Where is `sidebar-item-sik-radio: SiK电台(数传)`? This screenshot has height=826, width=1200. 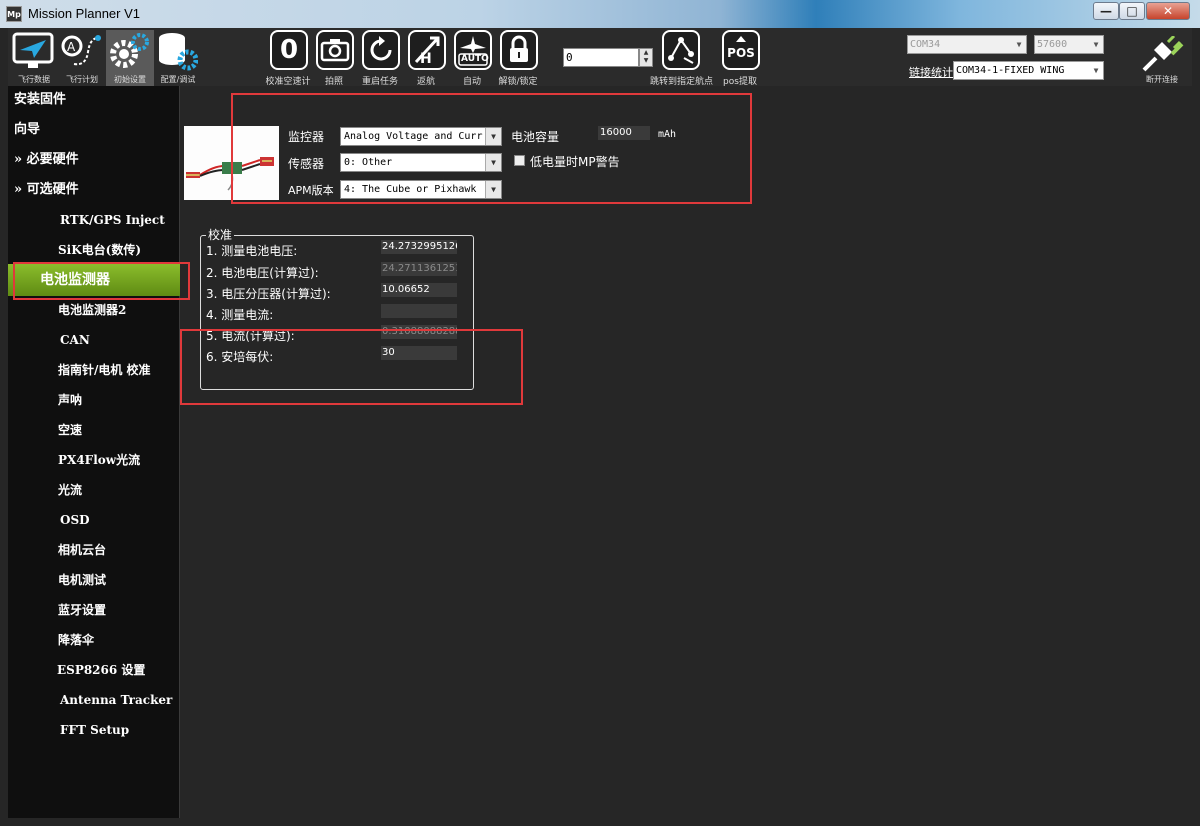
sidebar-item-sik-radio: SiK电台(数传) is located at coordinates (94, 250).